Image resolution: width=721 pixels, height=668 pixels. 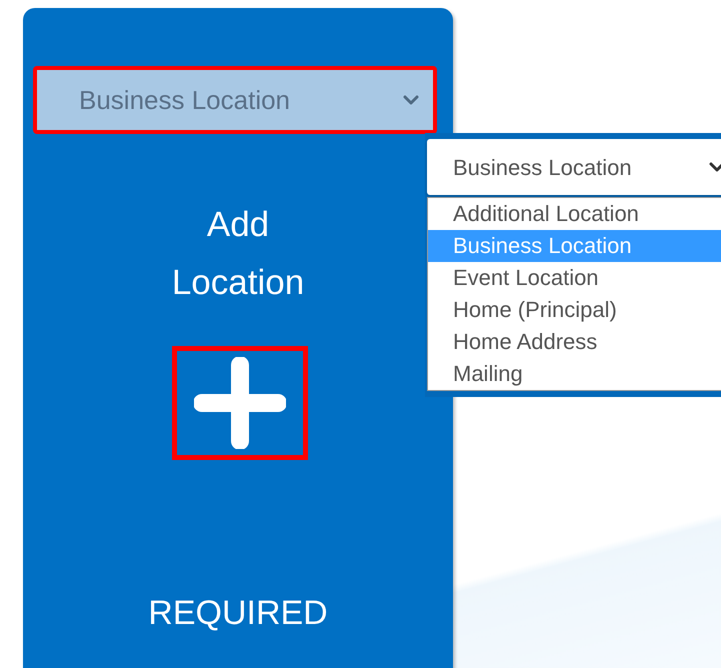 I want to click on dropdown-option: Additional Location, so click(x=574, y=214).